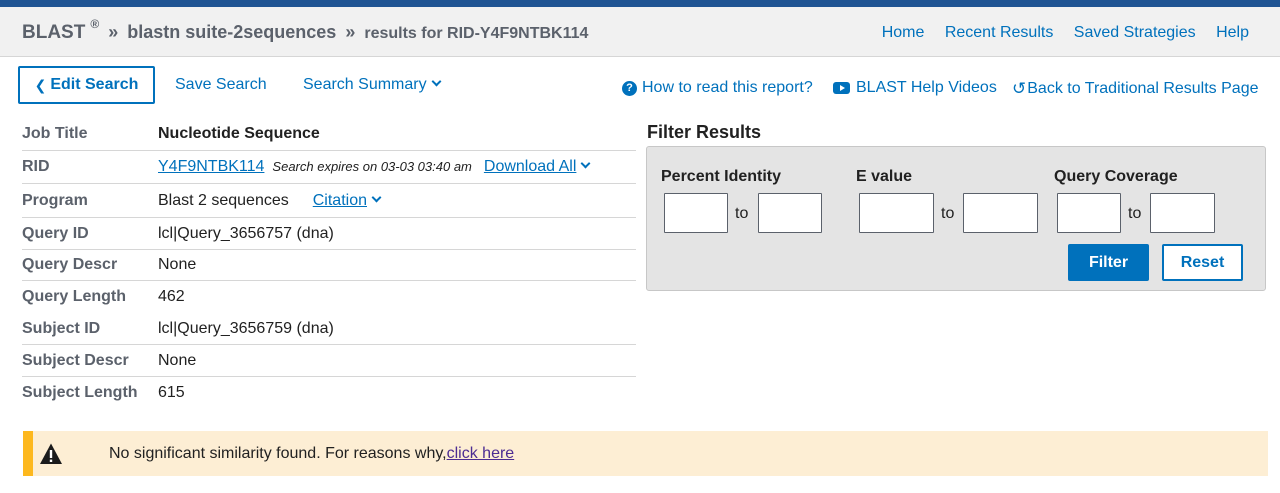  I want to click on how-to-read-link: ? How to read this report?, so click(717, 88).